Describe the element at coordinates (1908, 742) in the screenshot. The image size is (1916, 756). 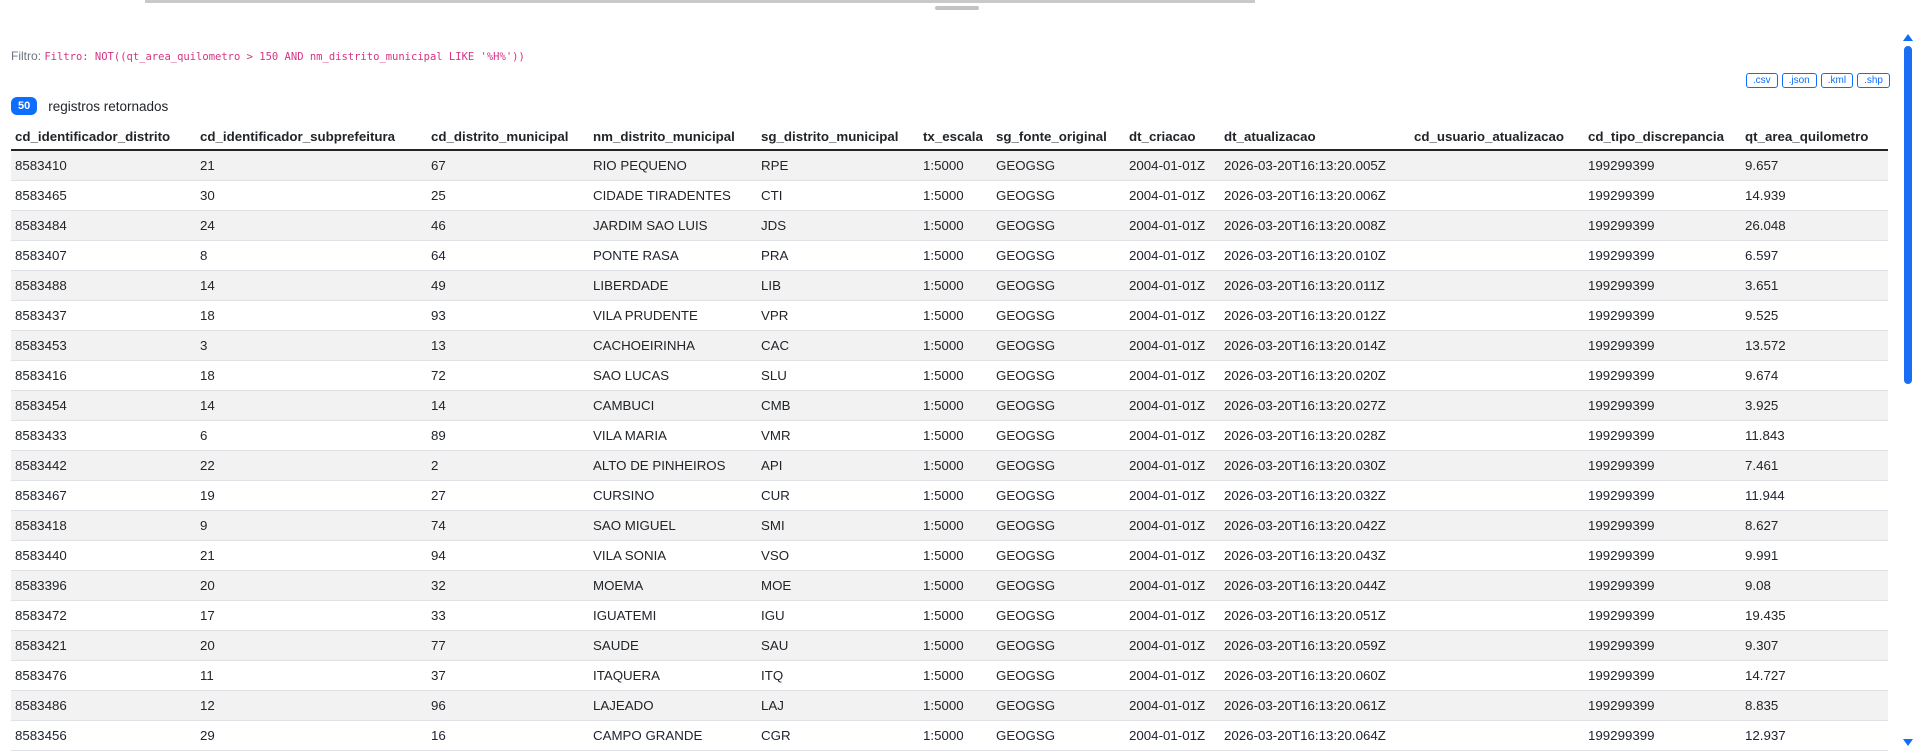
I see `scroll-down-arrow-icon` at that location.